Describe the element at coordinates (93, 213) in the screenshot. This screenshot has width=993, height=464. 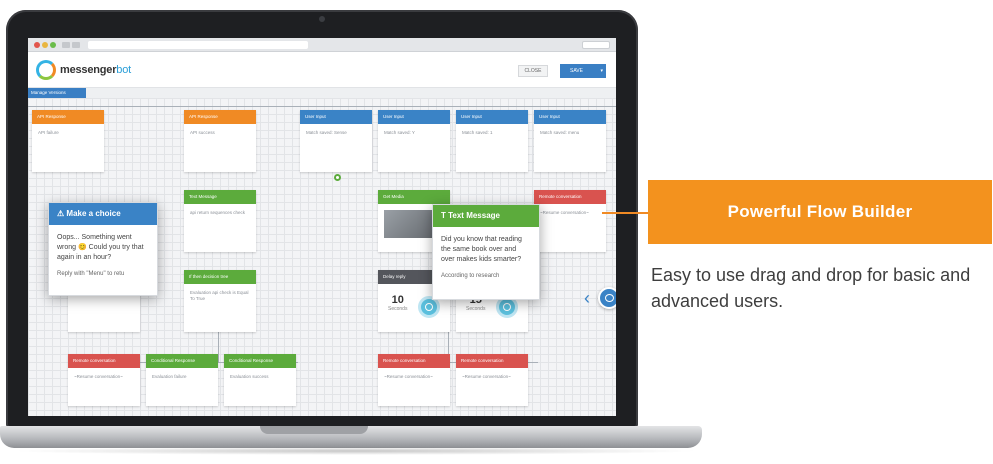
I see `popup-title: Make a choice` at that location.